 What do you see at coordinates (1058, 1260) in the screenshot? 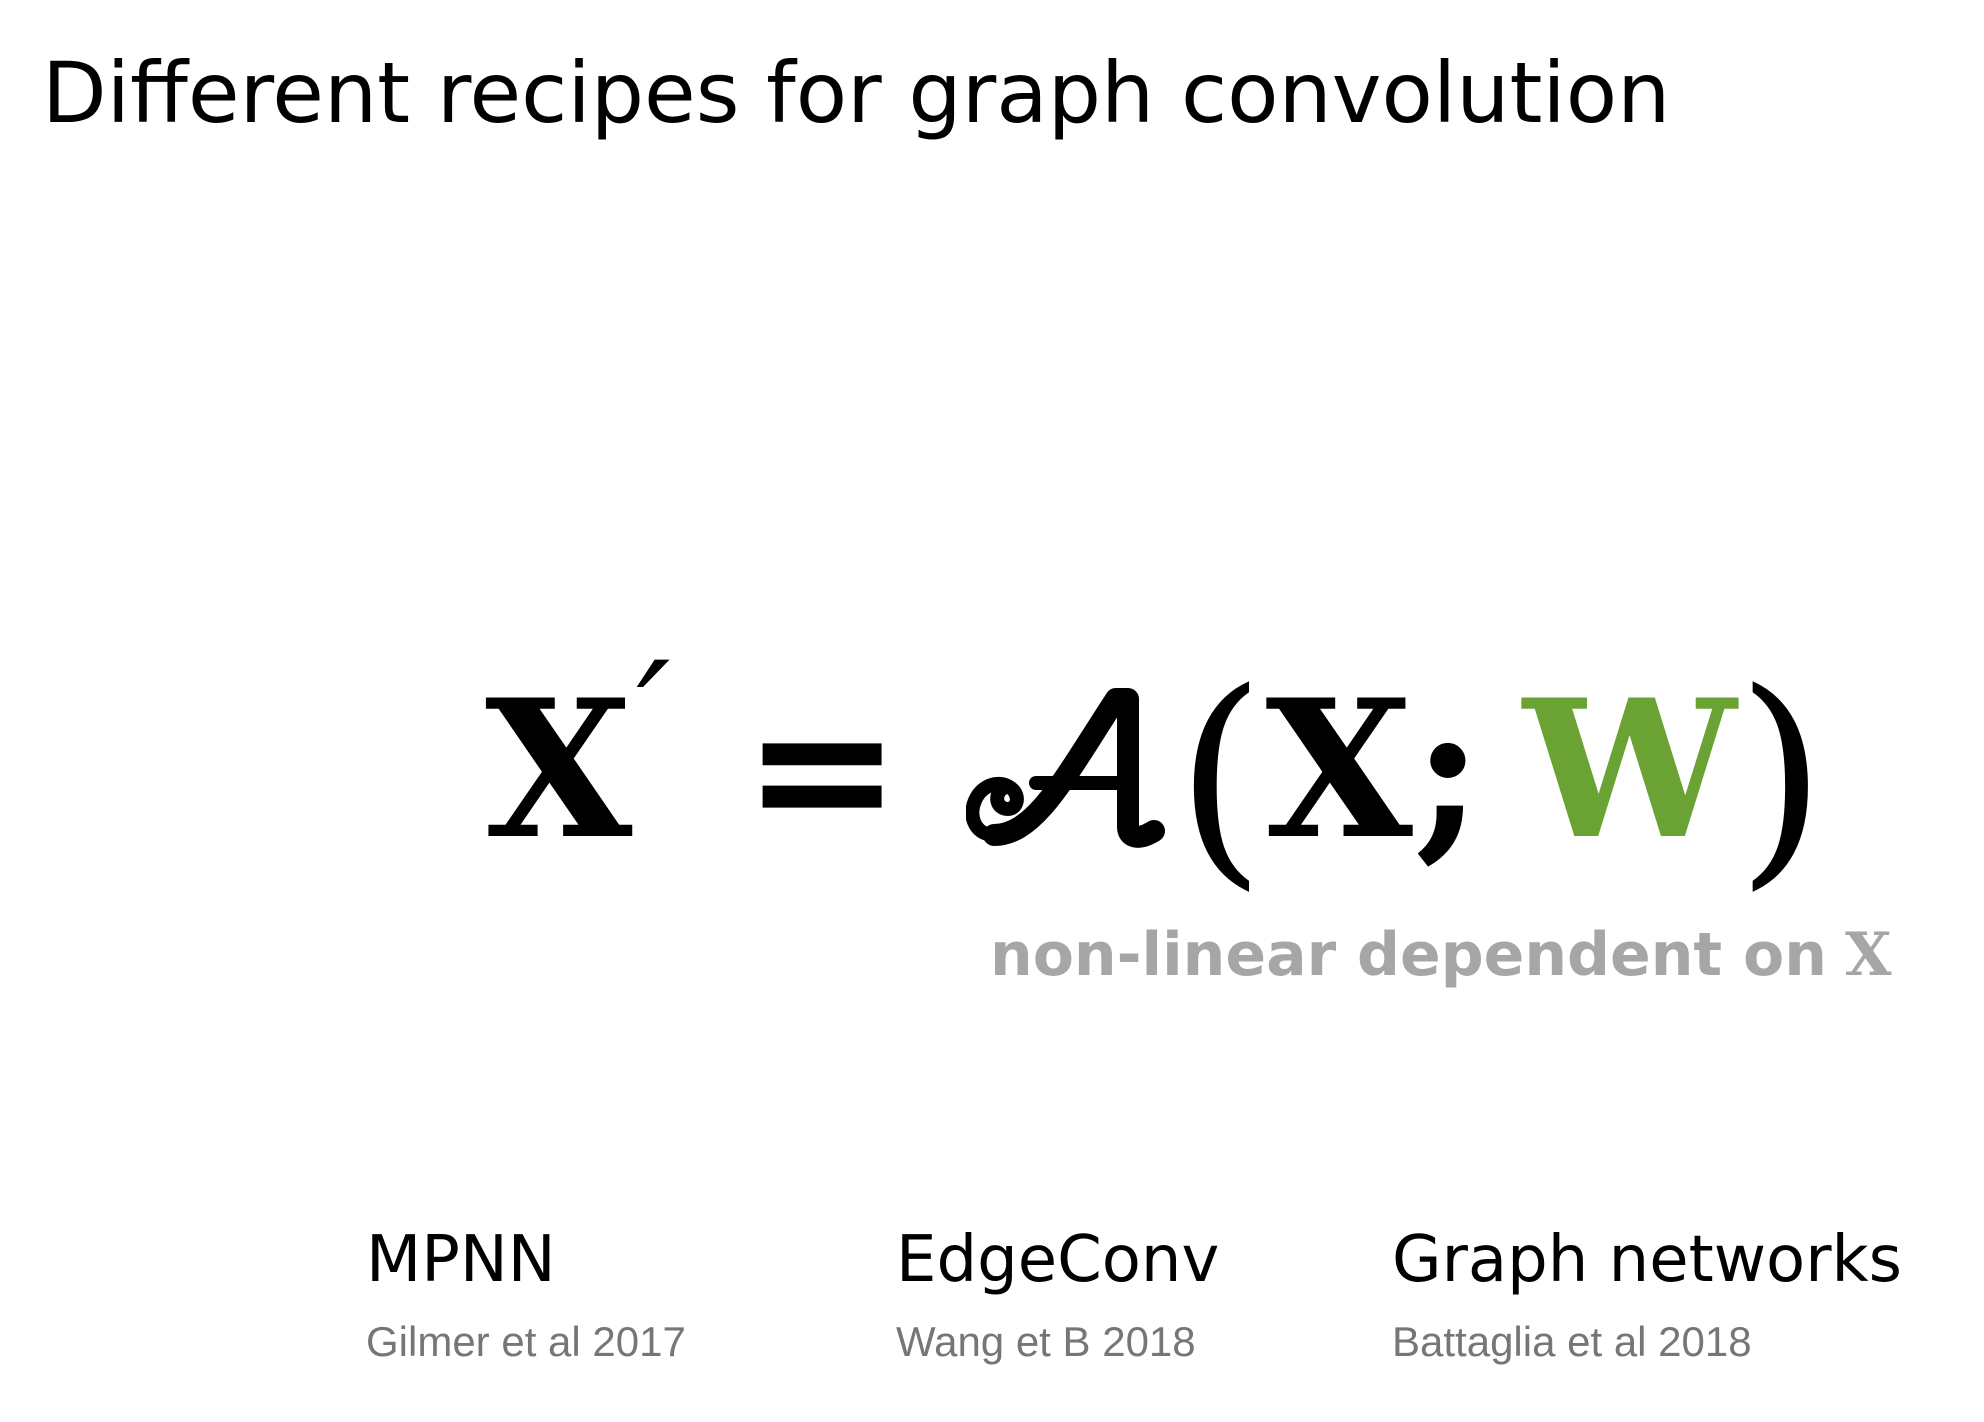
I see `recipe-name: EdgeConv` at bounding box center [1058, 1260].